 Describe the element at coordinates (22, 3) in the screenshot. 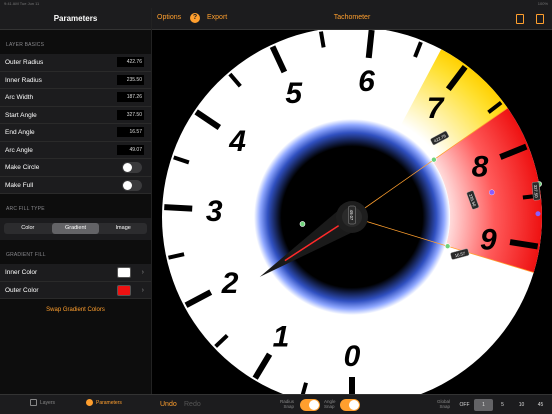

I see `status-time: 9:41 AM Tue Jun 11` at that location.